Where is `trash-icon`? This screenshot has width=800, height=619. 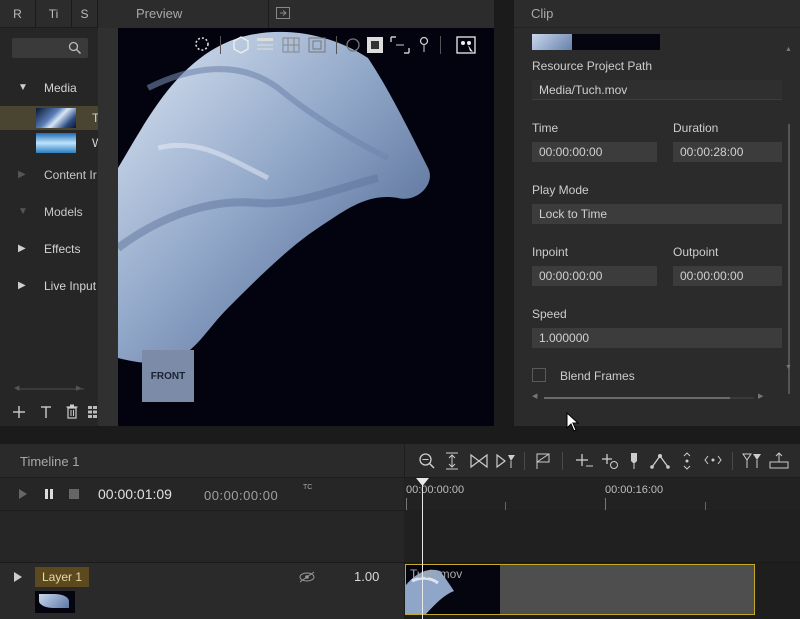
trash-icon is located at coordinates (72, 411).